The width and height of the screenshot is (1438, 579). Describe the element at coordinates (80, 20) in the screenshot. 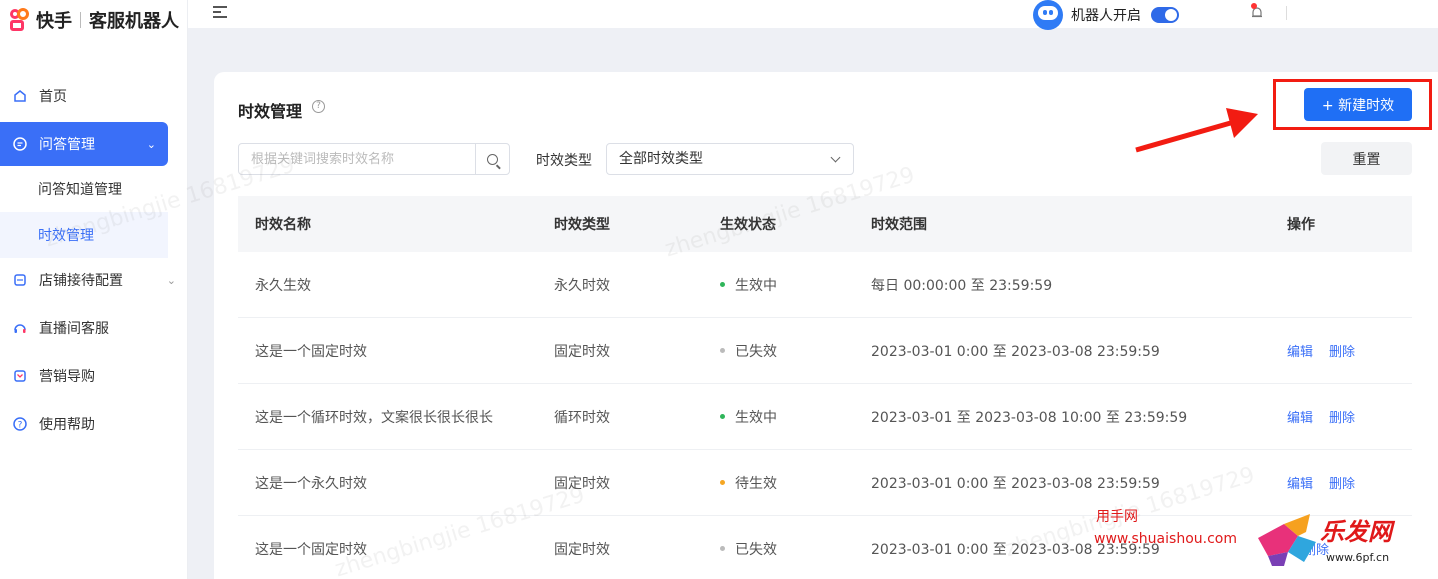

I see `brand-divider` at that location.